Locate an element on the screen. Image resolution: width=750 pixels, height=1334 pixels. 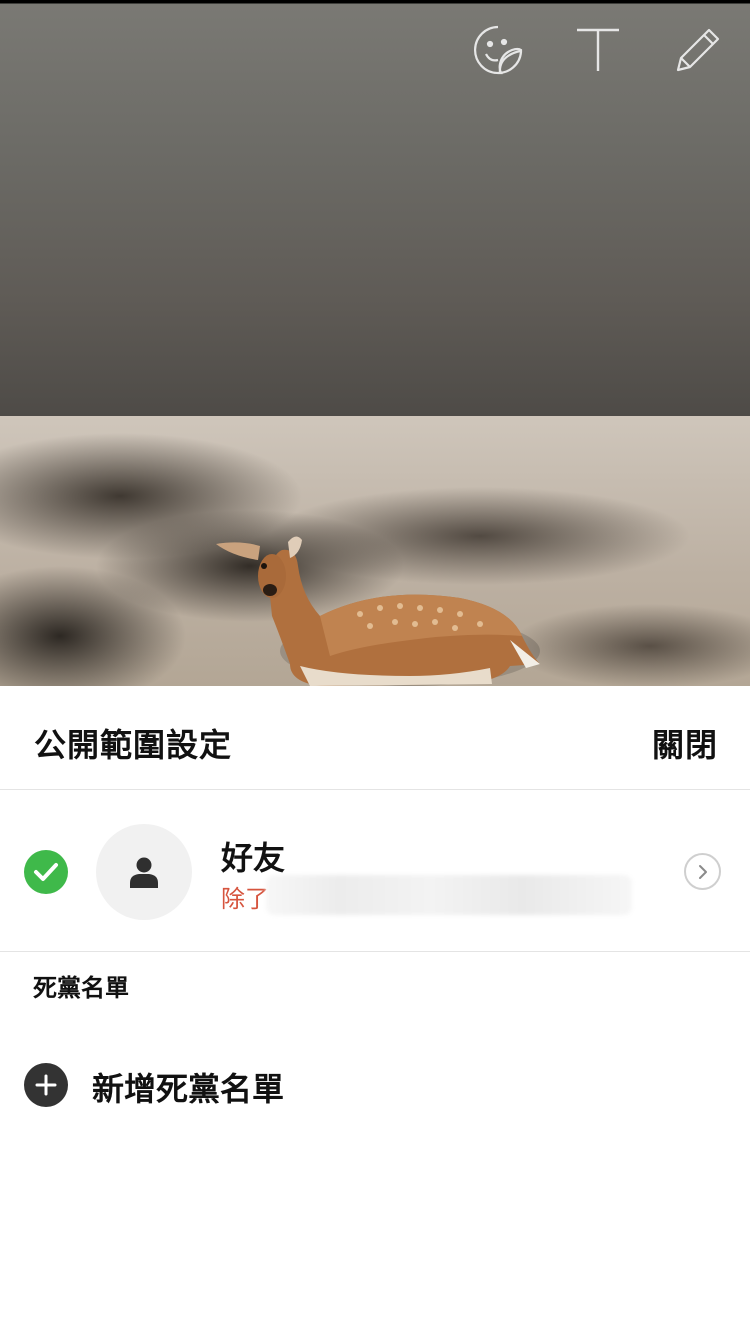
close-button: 關閉 is located at coordinates (685, 743).